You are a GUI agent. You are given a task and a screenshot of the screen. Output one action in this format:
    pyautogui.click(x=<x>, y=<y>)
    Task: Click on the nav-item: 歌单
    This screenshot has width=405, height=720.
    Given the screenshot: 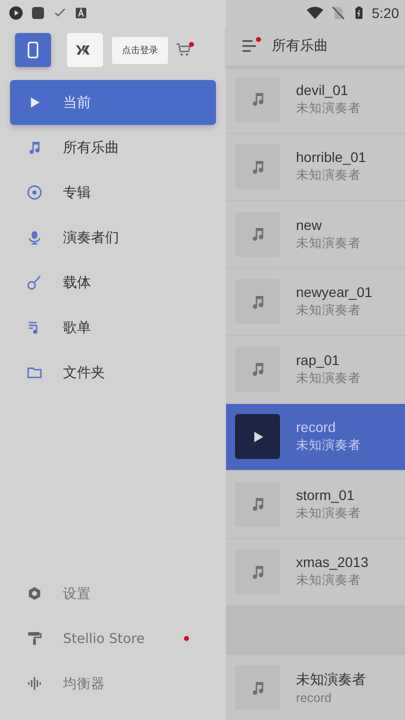 What is the action you would take?
    pyautogui.click(x=113, y=327)
    